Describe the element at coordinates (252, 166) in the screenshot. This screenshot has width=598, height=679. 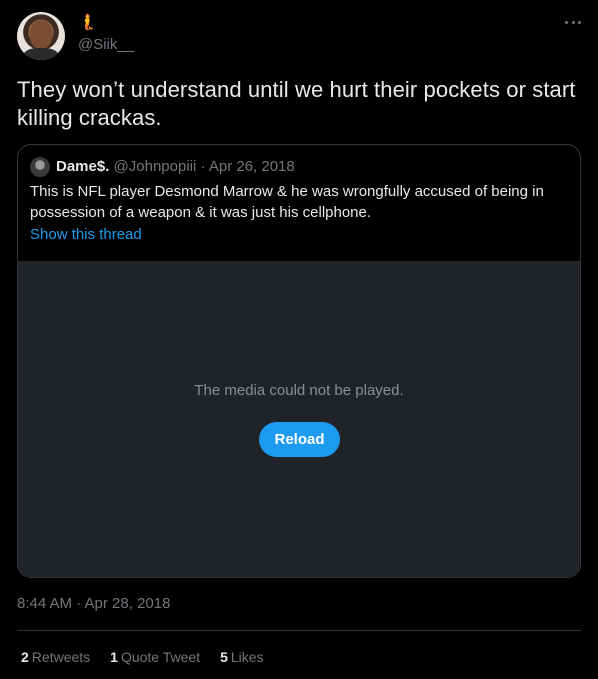
I see `quoted-date: Apr 26, 2018` at that location.